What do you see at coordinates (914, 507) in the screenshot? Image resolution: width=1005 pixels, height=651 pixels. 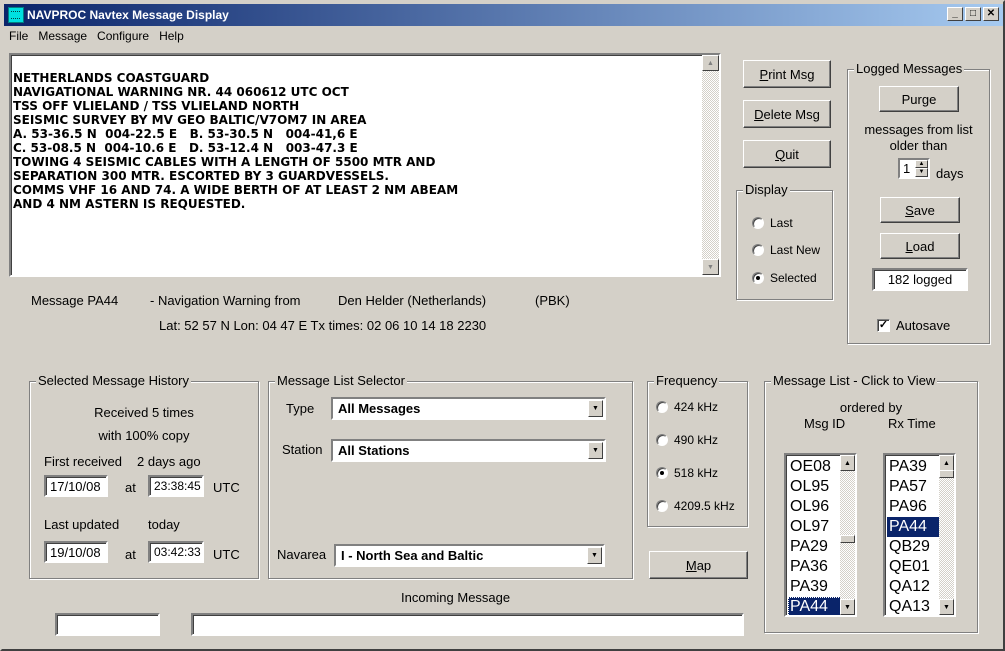 I see `list-item: PA96` at bounding box center [914, 507].